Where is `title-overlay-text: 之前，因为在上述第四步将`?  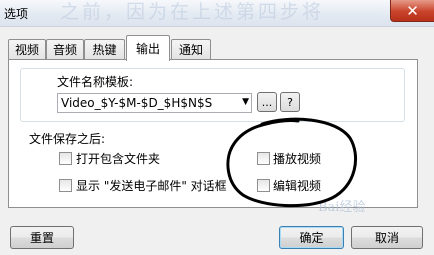 title-overlay-text: 之前，因为在上述第四步将 is located at coordinates (192, 12).